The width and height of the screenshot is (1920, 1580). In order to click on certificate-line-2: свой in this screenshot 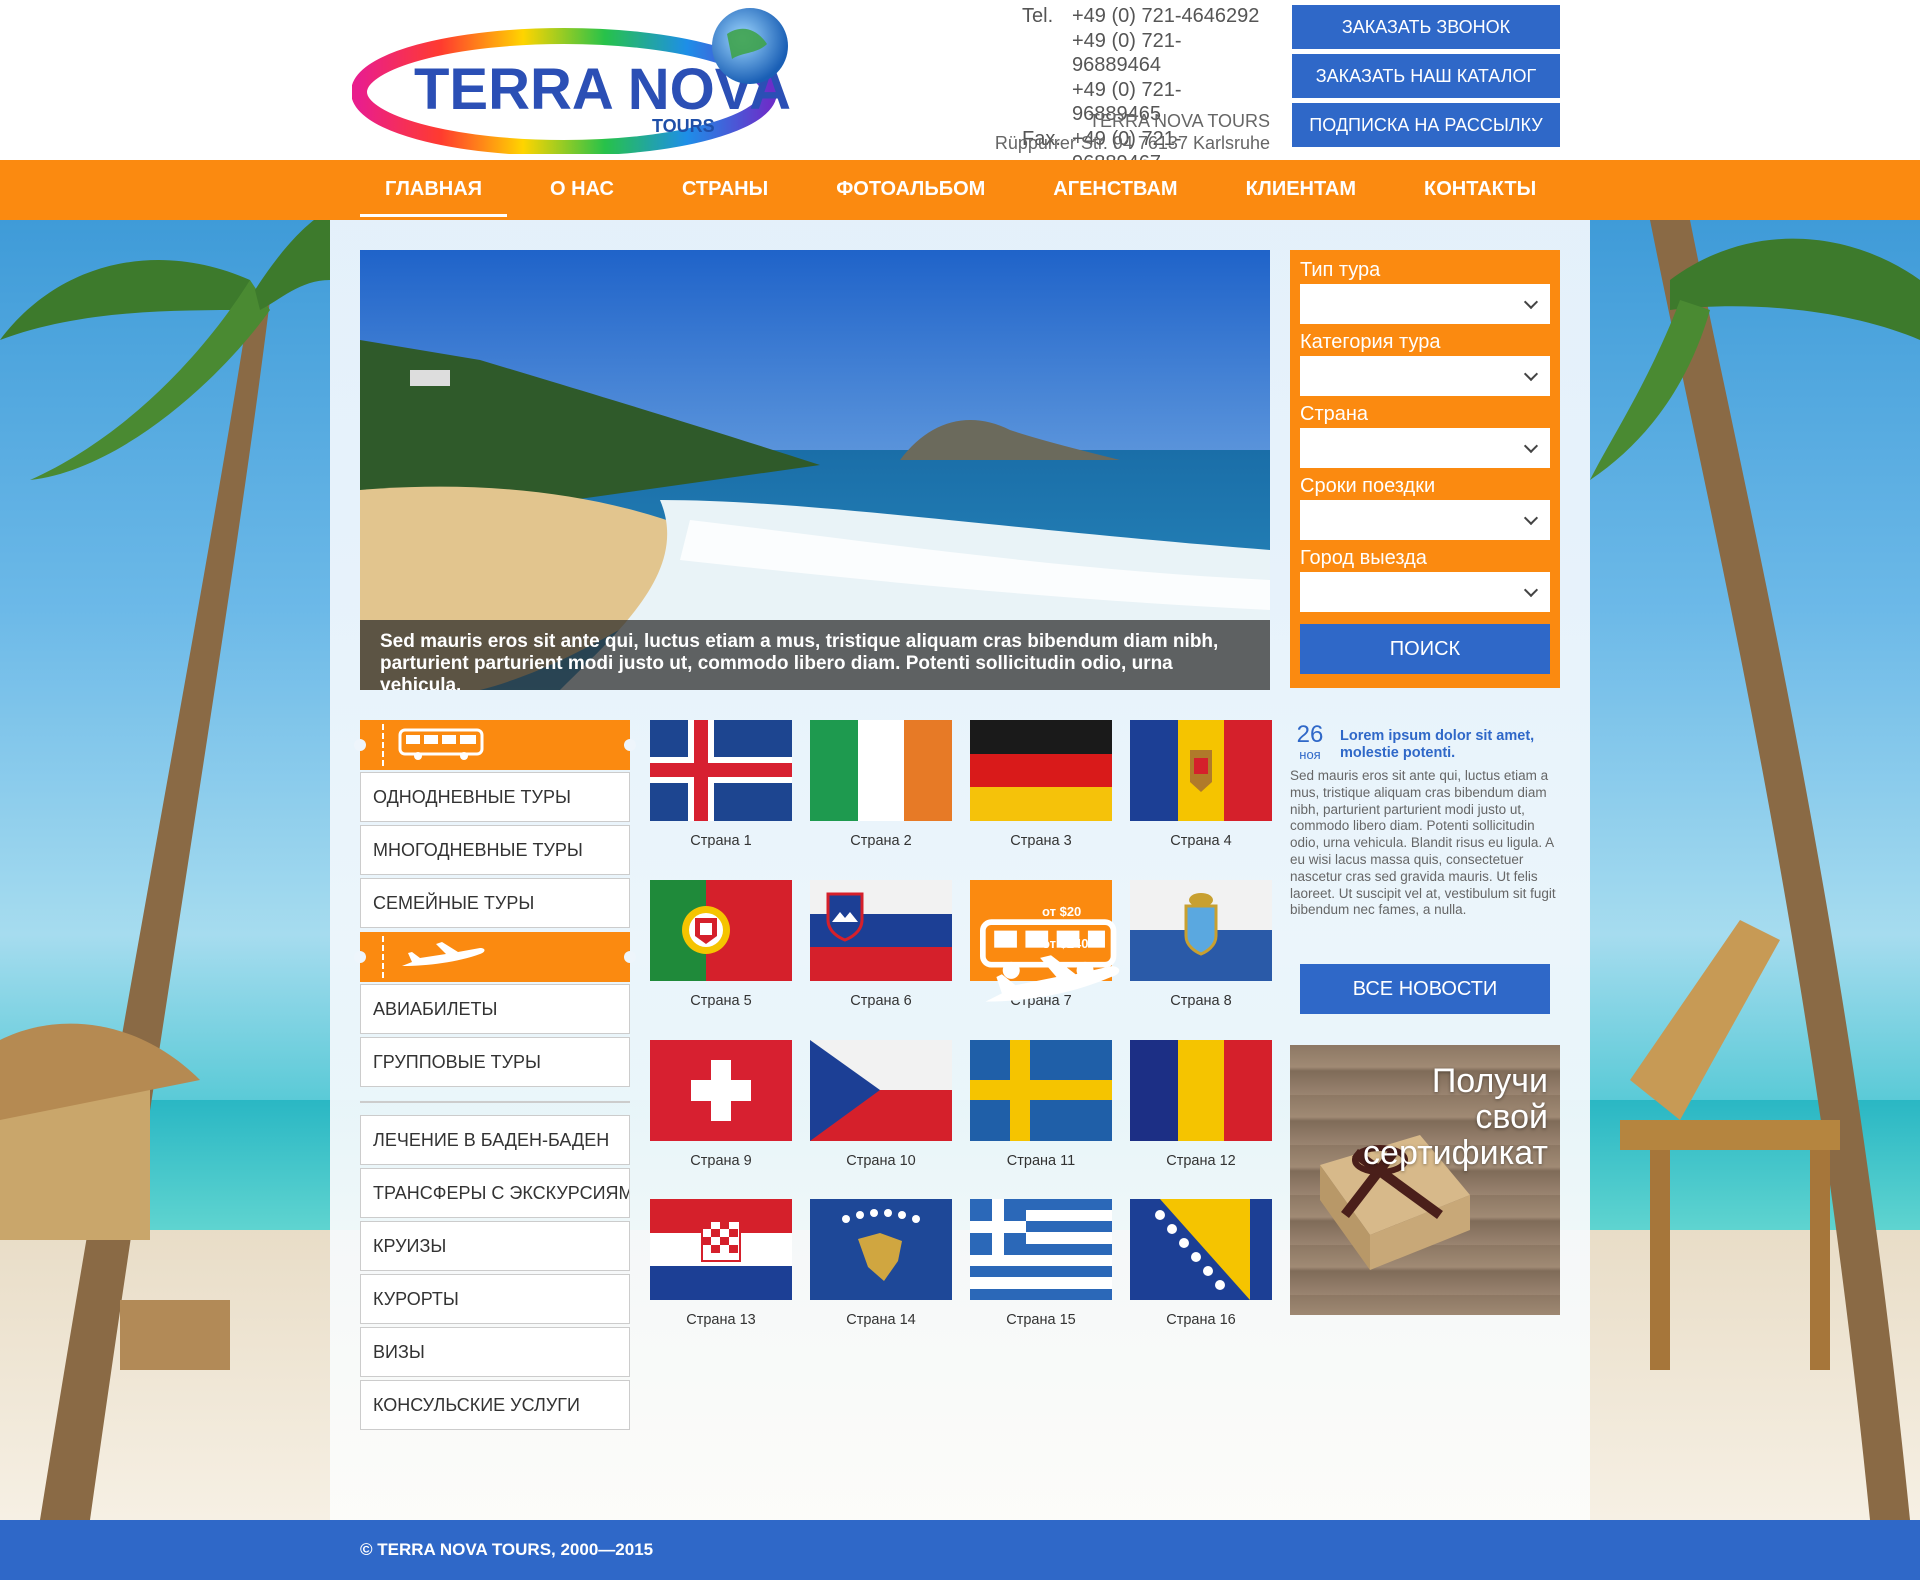, I will do `click(1511, 1117)`.